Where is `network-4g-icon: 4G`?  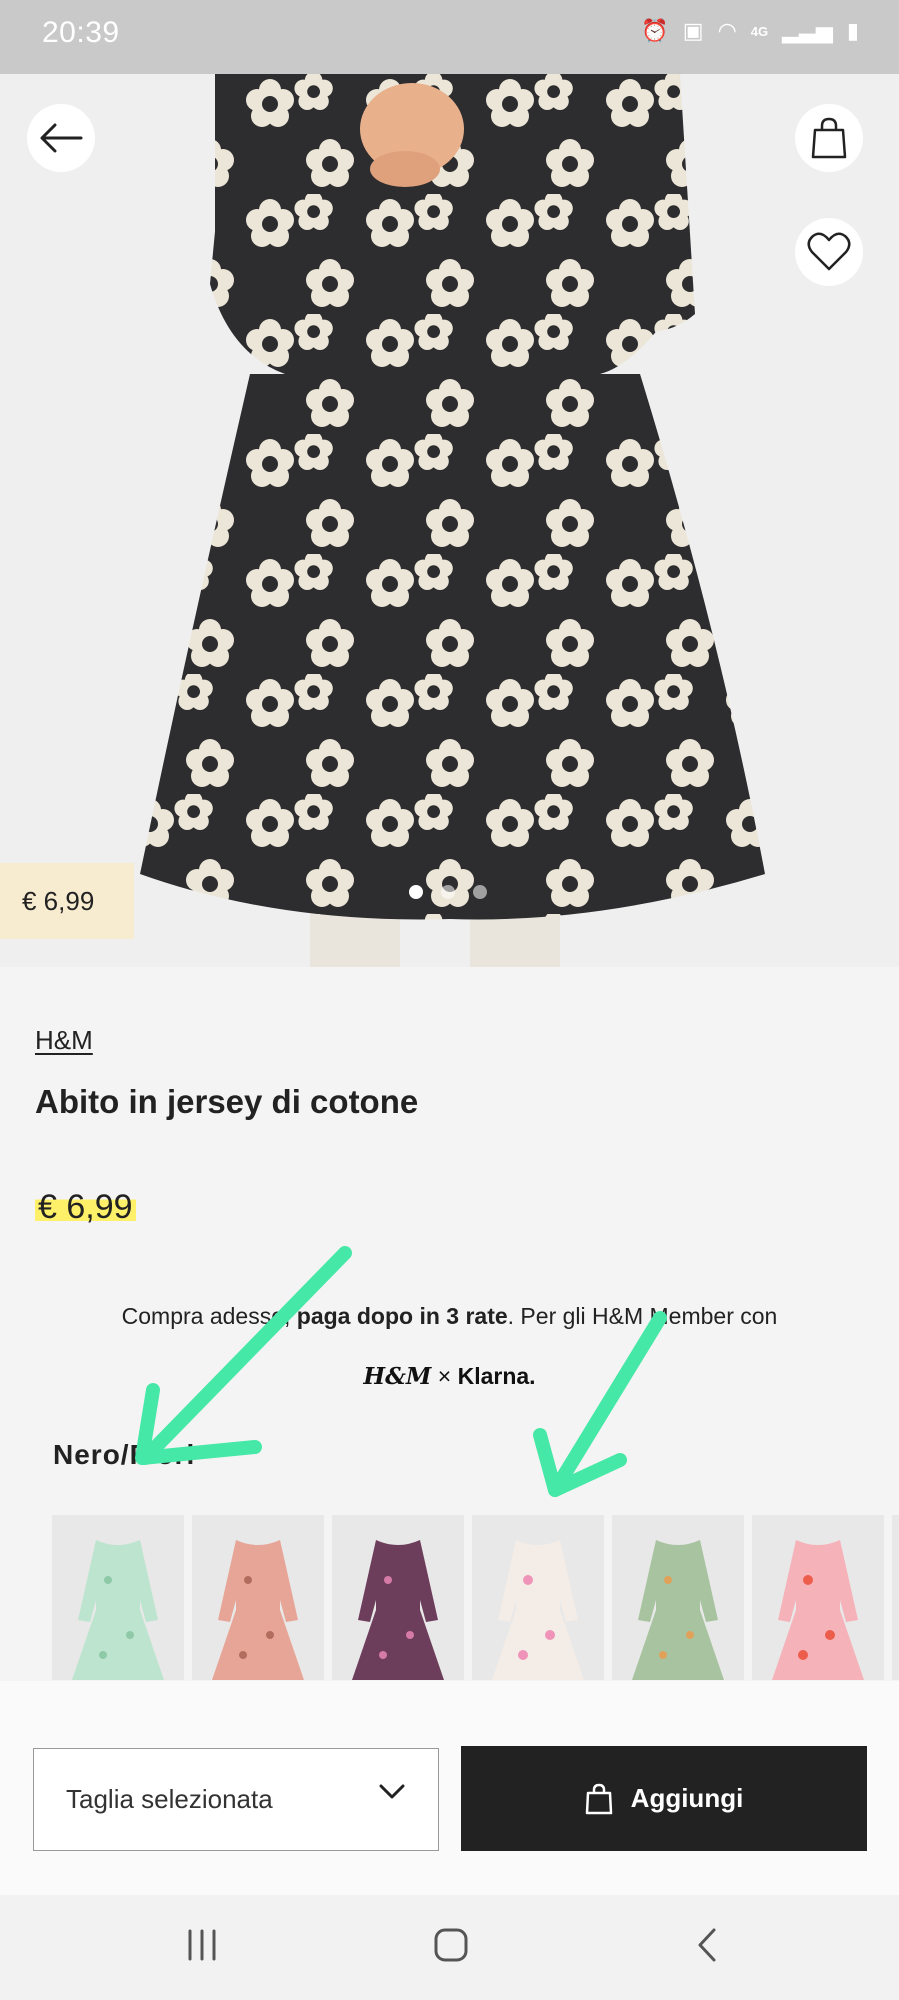
network-4g-icon: 4G is located at coordinates (759, 31).